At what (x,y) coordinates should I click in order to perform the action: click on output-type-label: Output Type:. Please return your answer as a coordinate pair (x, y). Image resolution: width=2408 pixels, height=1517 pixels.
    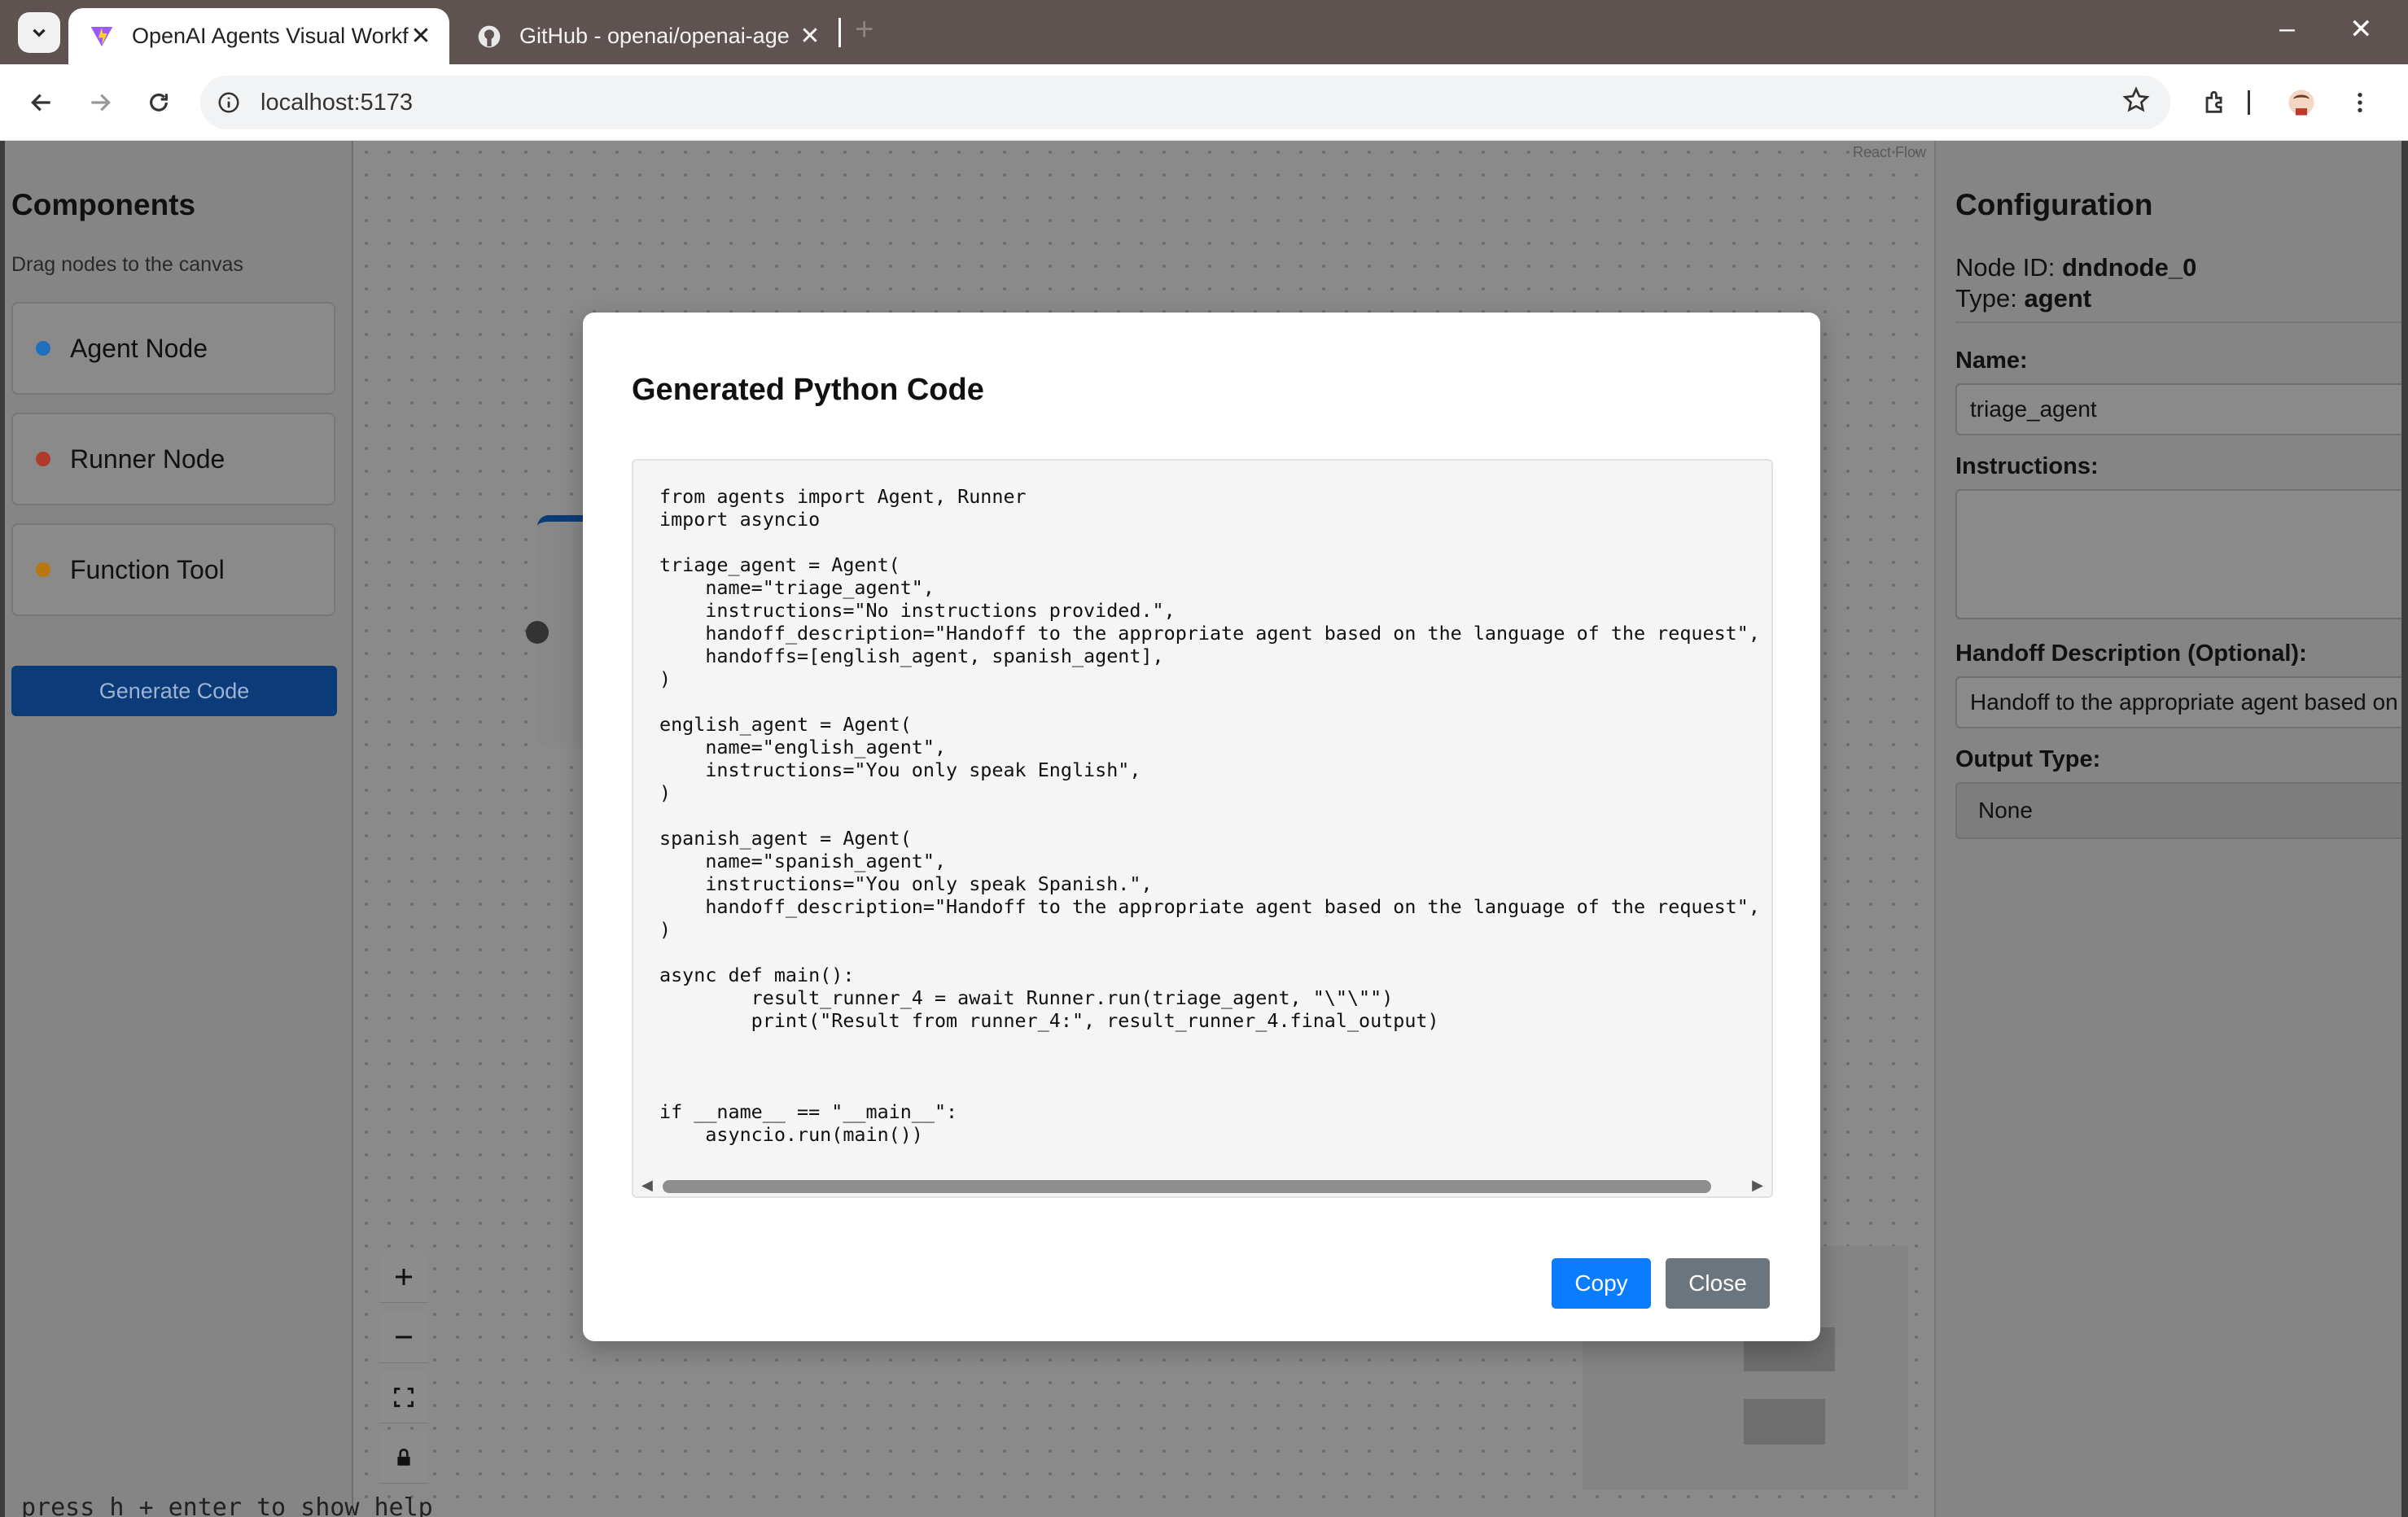
    Looking at the image, I should click on (2028, 759).